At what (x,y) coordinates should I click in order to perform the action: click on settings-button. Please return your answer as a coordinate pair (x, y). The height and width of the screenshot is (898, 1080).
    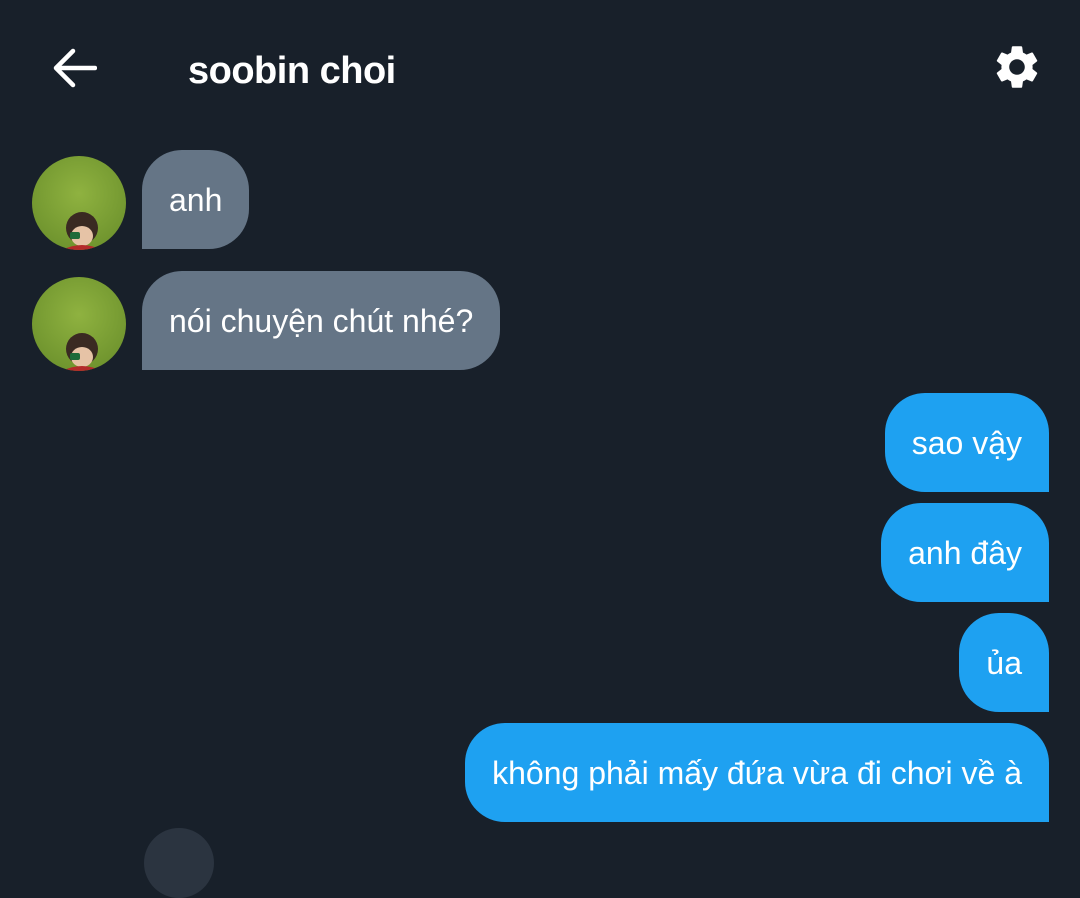
    Looking at the image, I should click on (1017, 67).